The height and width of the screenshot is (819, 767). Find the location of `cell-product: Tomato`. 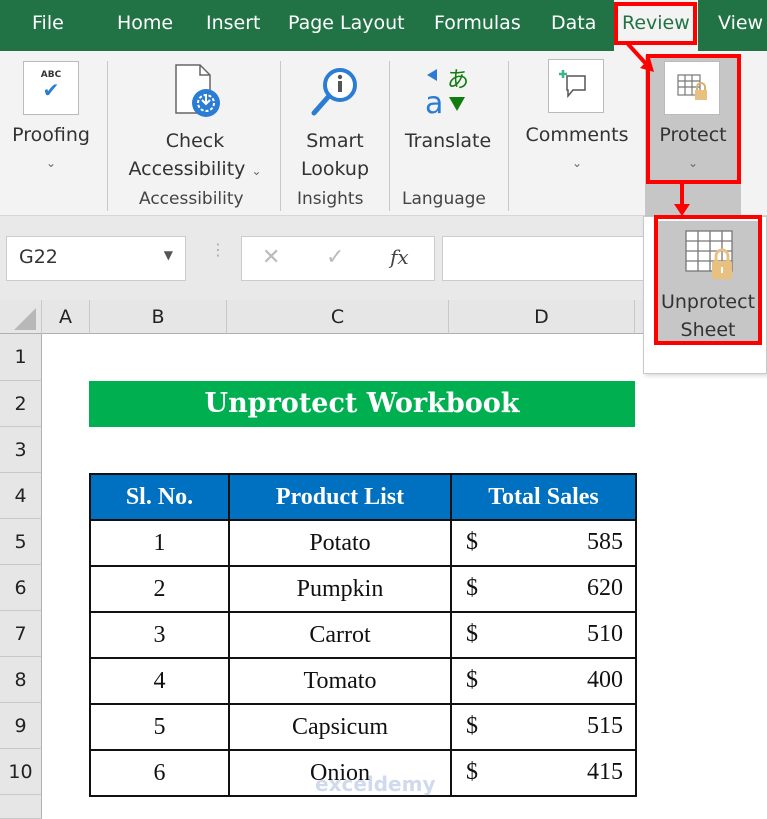

cell-product: Tomato is located at coordinates (340, 681).